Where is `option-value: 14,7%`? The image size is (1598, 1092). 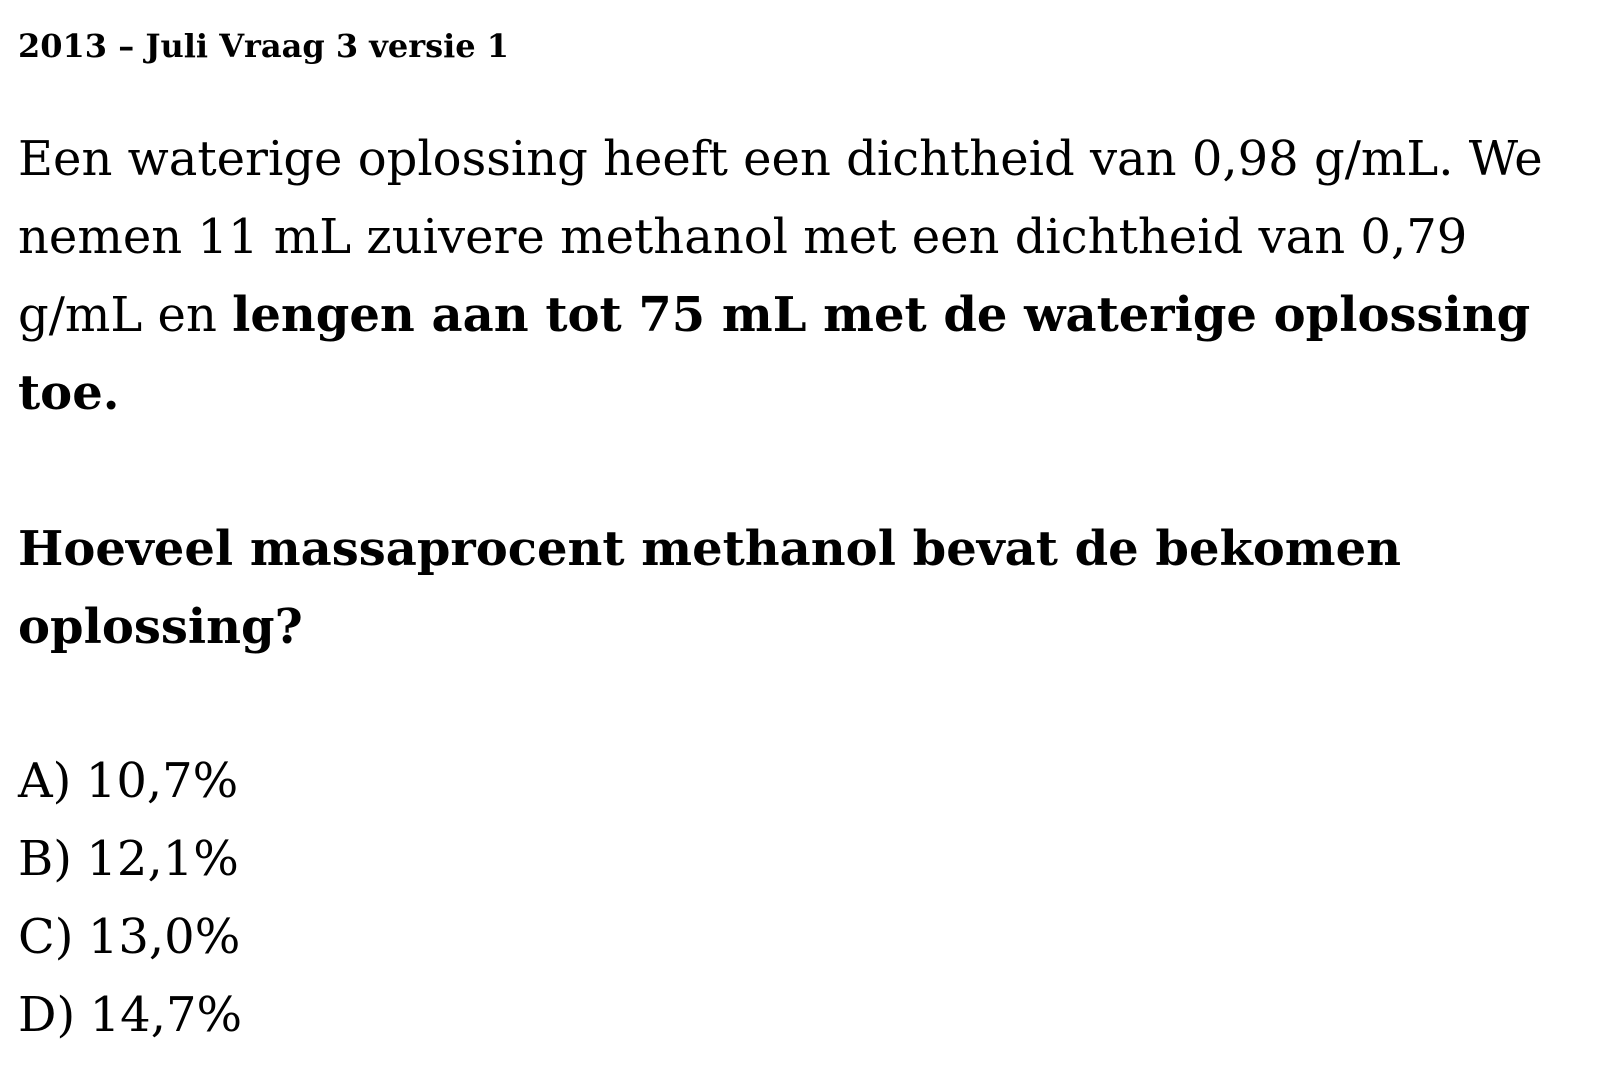
option-value: 14,7% is located at coordinates (166, 1015).